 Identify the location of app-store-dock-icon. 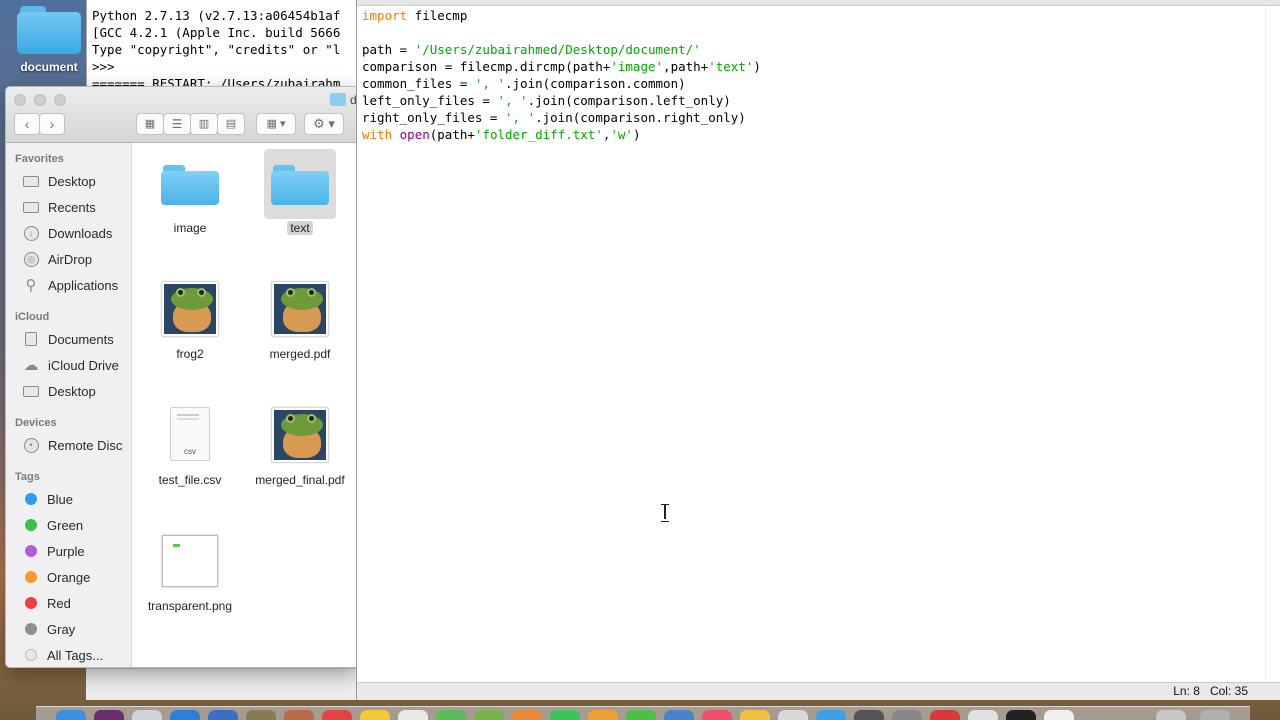
(831, 715).